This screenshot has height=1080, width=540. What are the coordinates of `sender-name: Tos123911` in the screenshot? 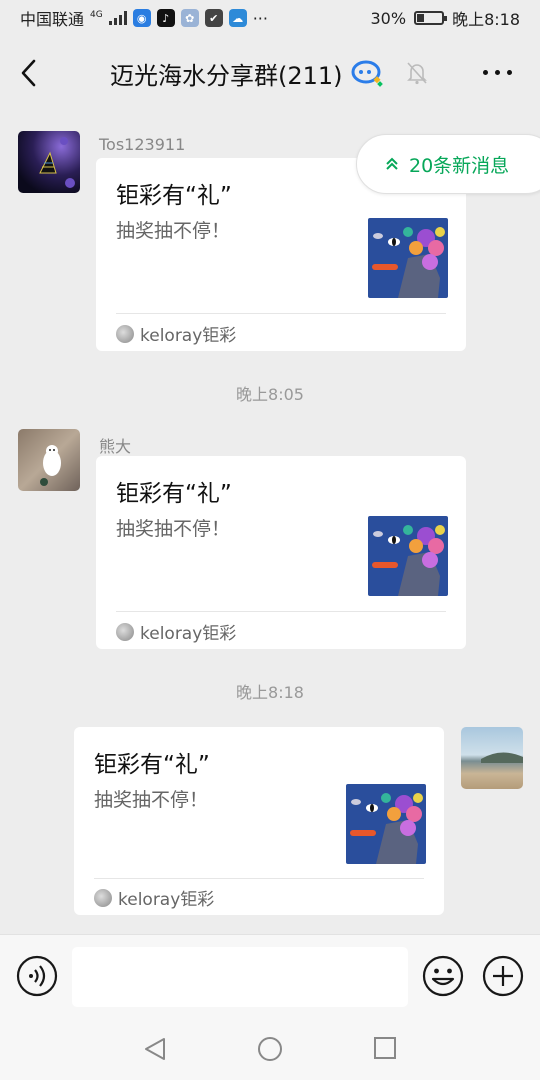 It's located at (142, 144).